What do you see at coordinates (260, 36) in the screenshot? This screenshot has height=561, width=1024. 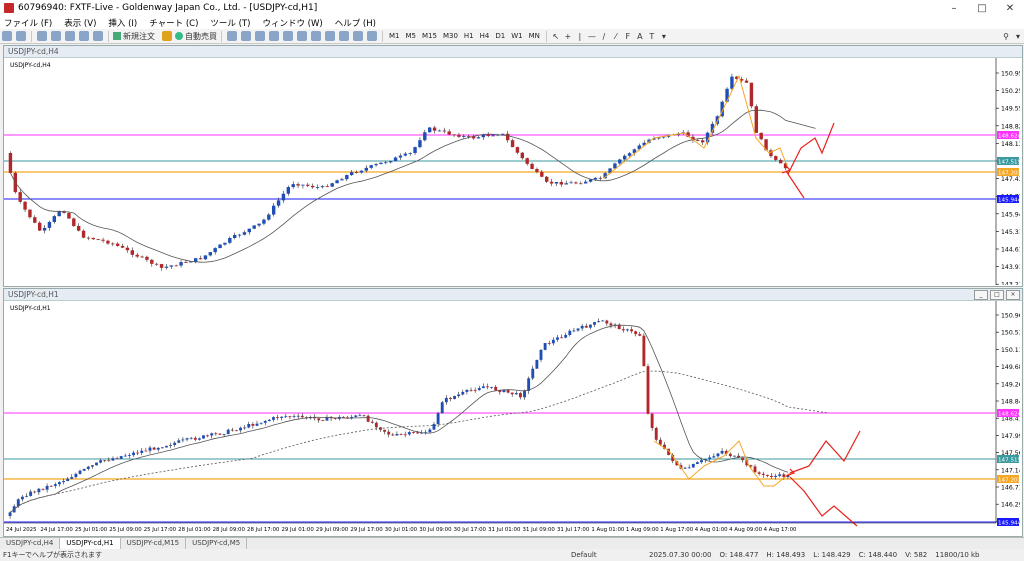 I see `line-chart-icon` at bounding box center [260, 36].